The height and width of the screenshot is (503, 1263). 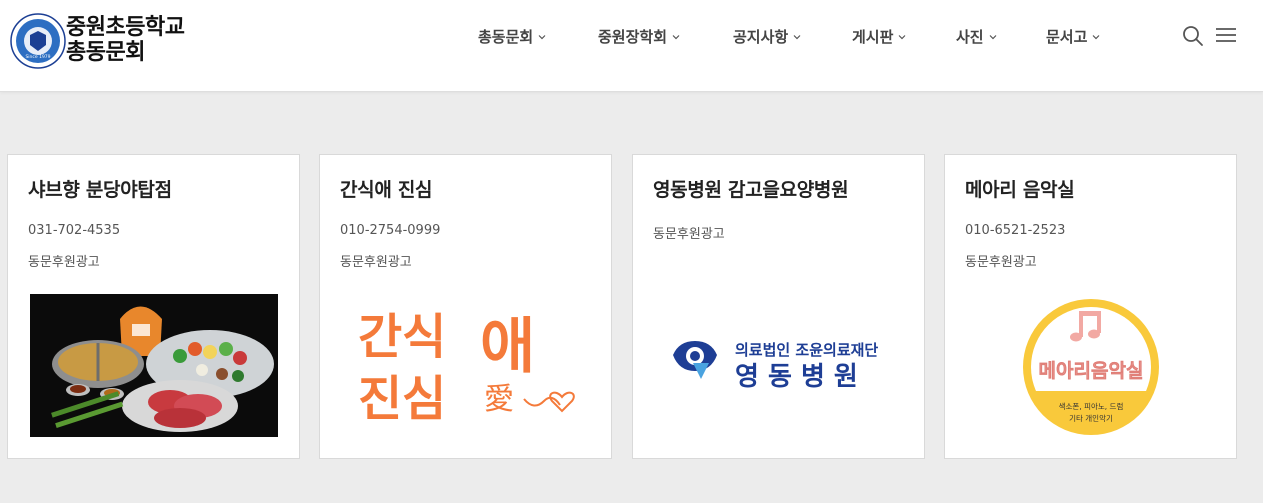 I want to click on site-title: 중원초등학교 총동문회, so click(x=125, y=40).